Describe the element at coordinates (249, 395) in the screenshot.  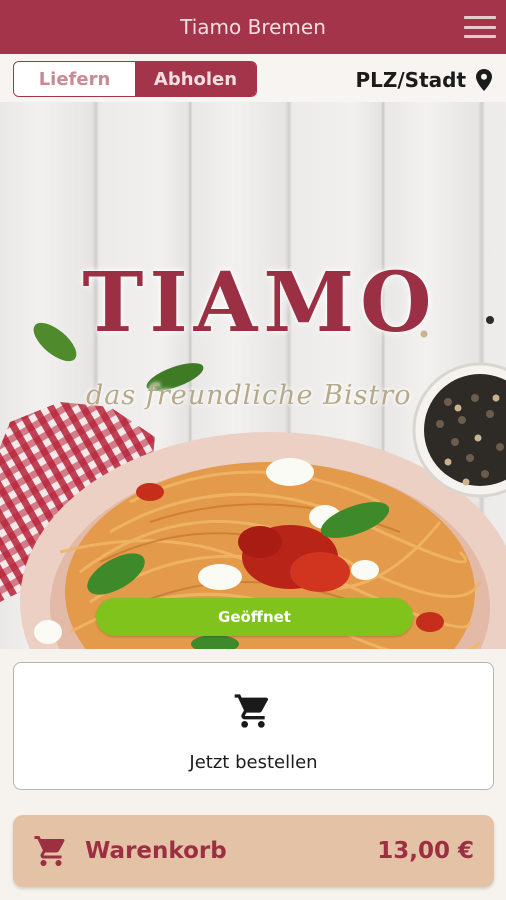
I see `brand-tagline: das freundliche Bistro` at that location.